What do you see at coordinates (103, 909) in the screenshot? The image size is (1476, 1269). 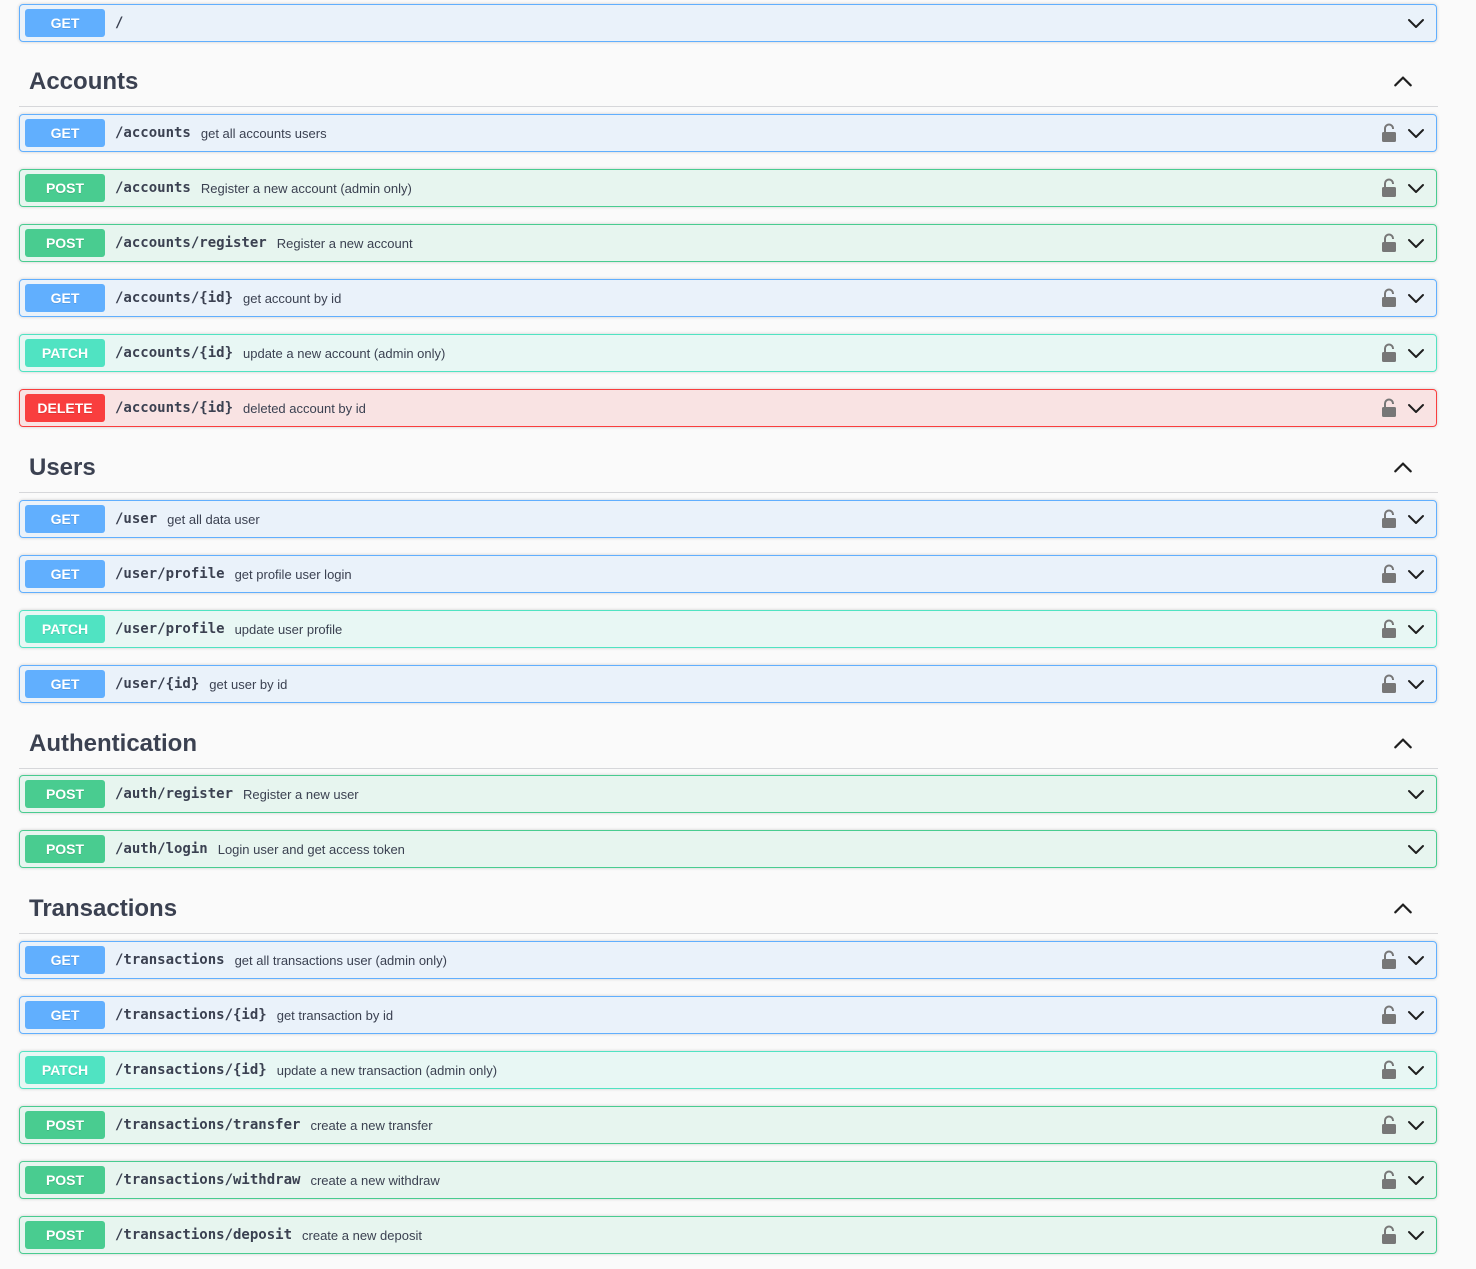 I see `section-title-transactions: Transactions` at bounding box center [103, 909].